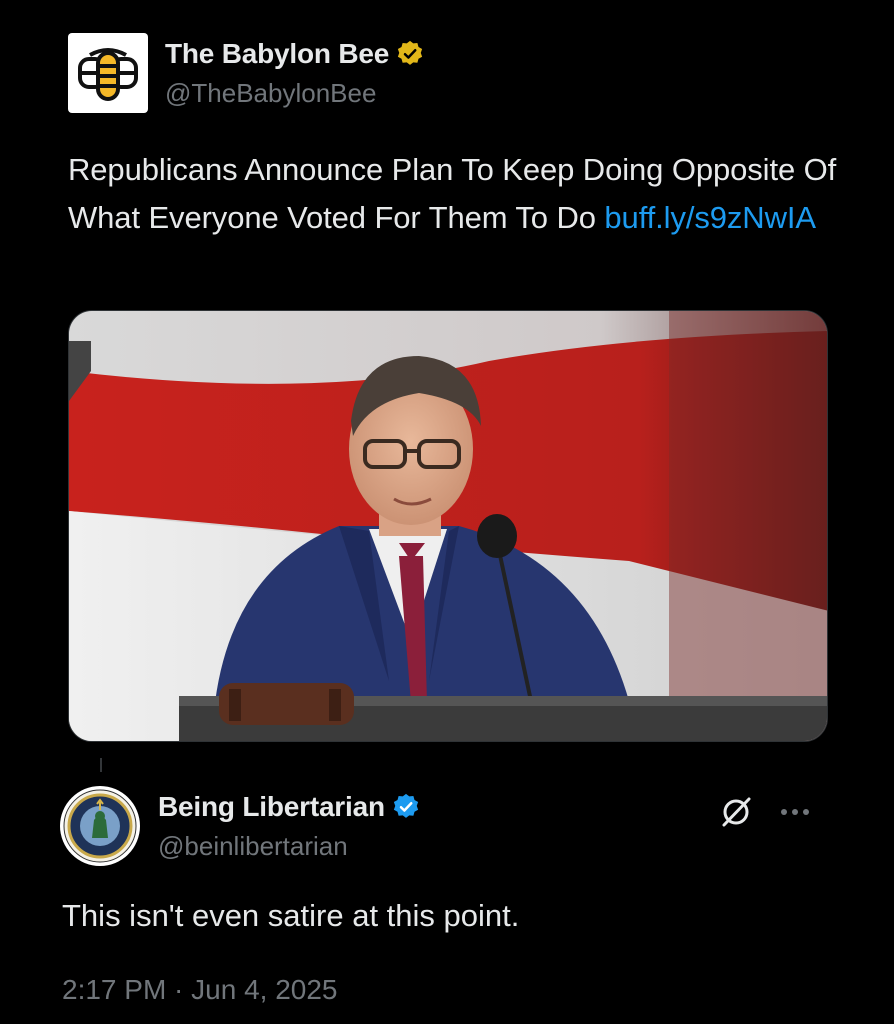 Image resolution: width=894 pixels, height=1024 pixels. I want to click on verified-gold-icon, so click(410, 54).